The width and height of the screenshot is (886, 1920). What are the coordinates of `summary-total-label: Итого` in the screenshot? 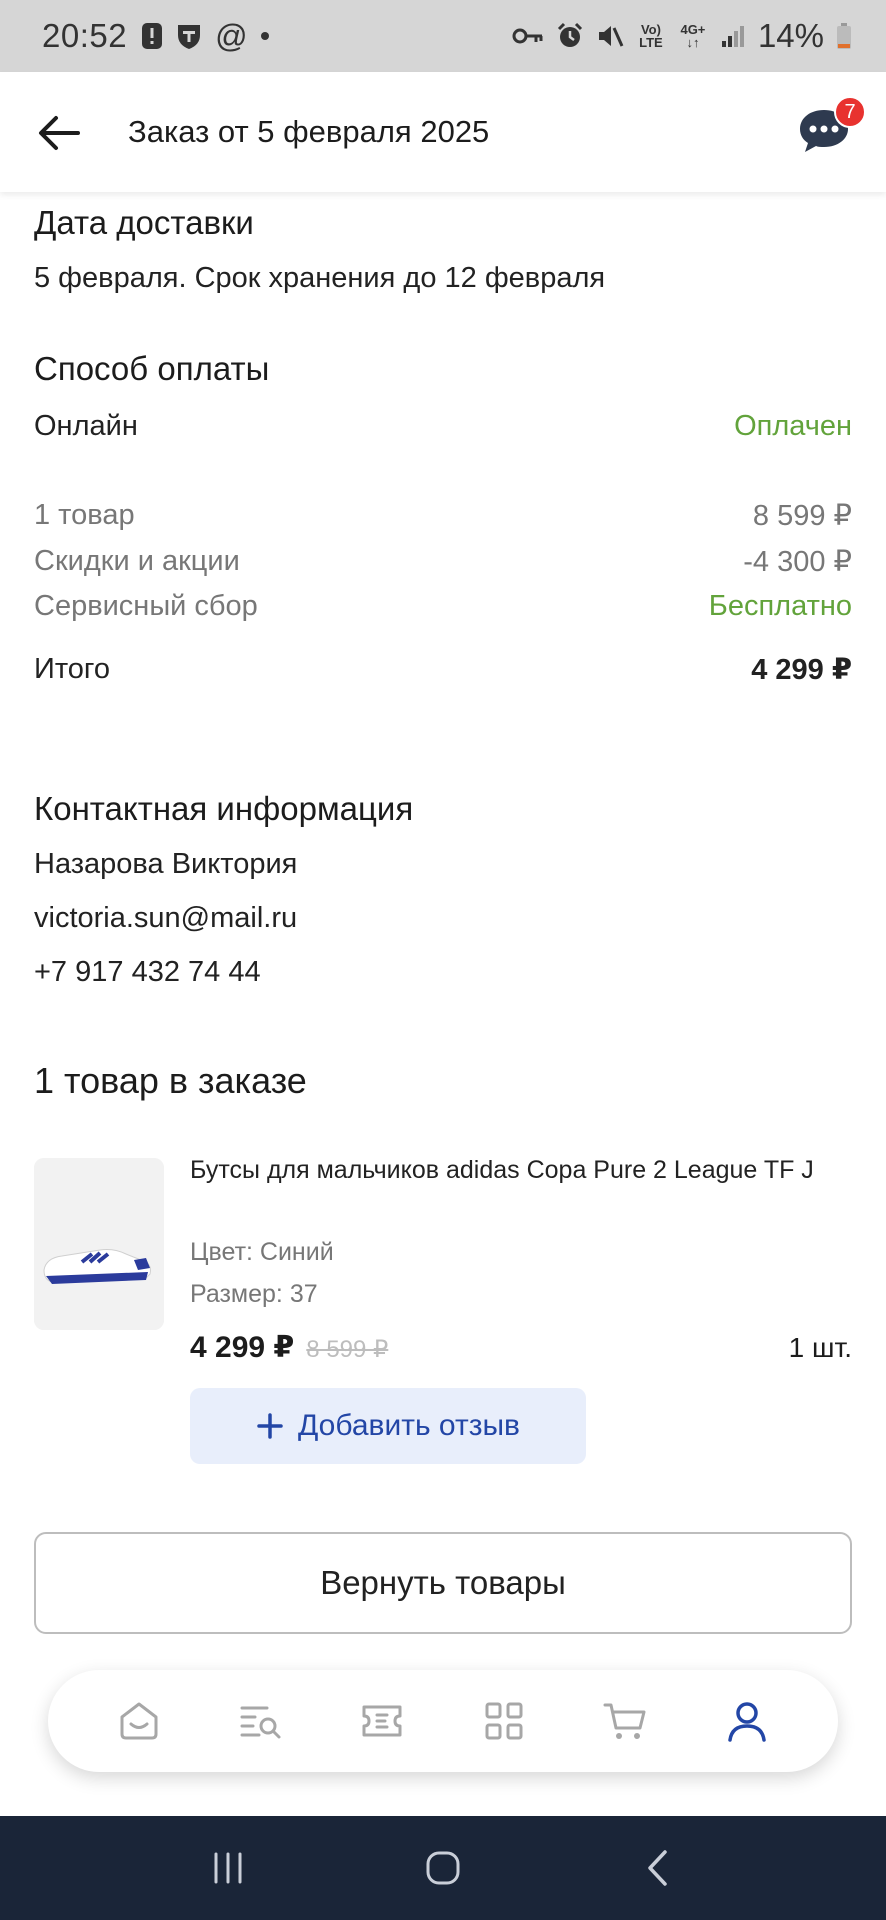 It's located at (72, 669).